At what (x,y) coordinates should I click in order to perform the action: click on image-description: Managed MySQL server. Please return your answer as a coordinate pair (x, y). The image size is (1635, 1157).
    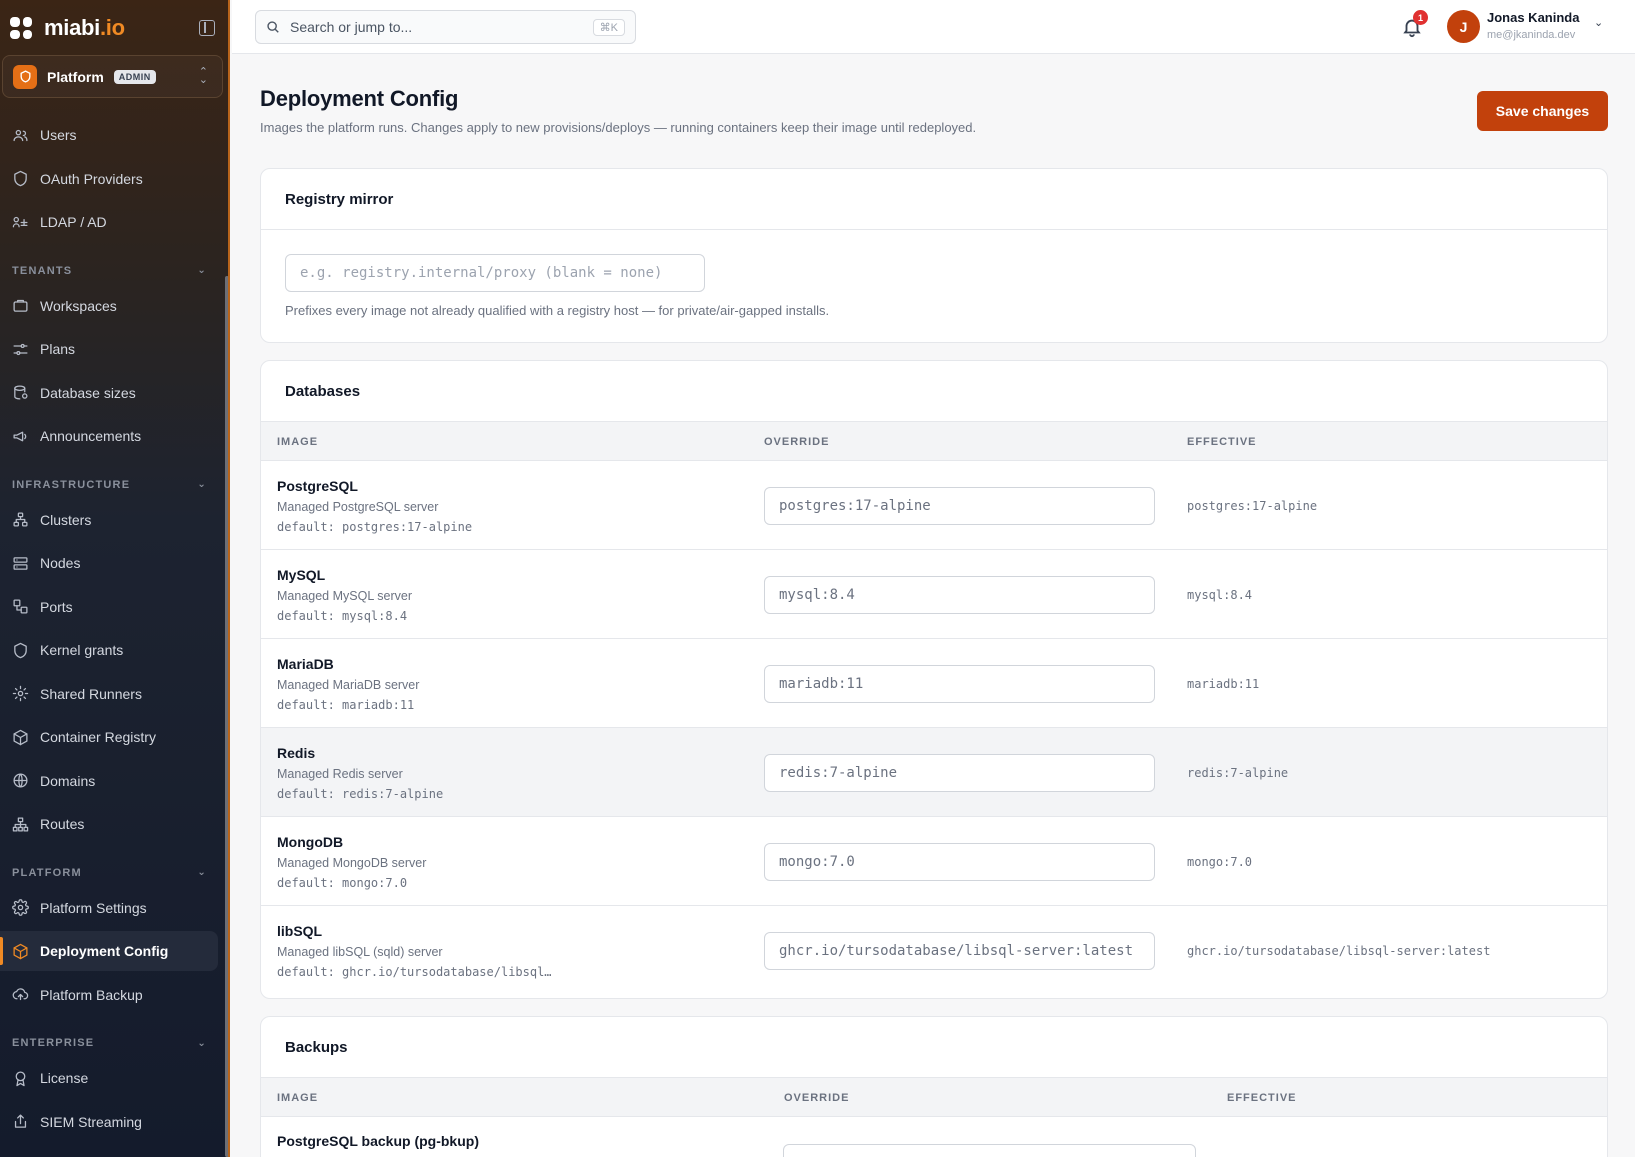
    Looking at the image, I should click on (345, 596).